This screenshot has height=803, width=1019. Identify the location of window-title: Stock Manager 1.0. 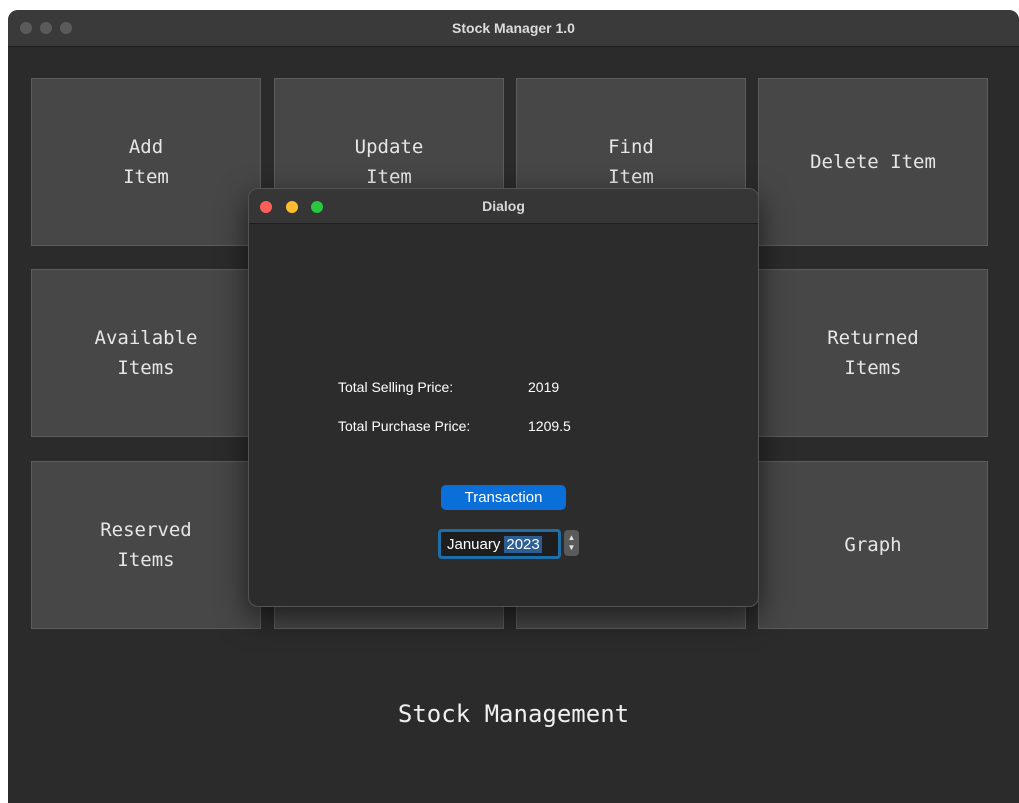
(513, 28).